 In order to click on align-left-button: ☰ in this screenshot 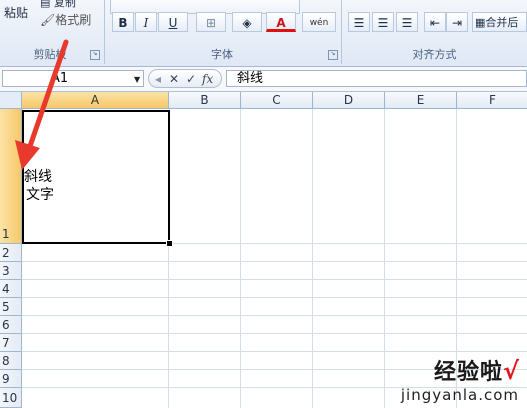, I will do `click(359, 22)`.